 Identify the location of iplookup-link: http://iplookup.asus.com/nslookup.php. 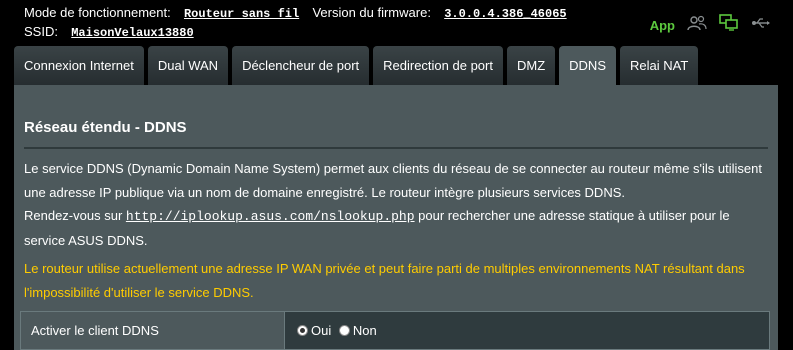
(270, 216).